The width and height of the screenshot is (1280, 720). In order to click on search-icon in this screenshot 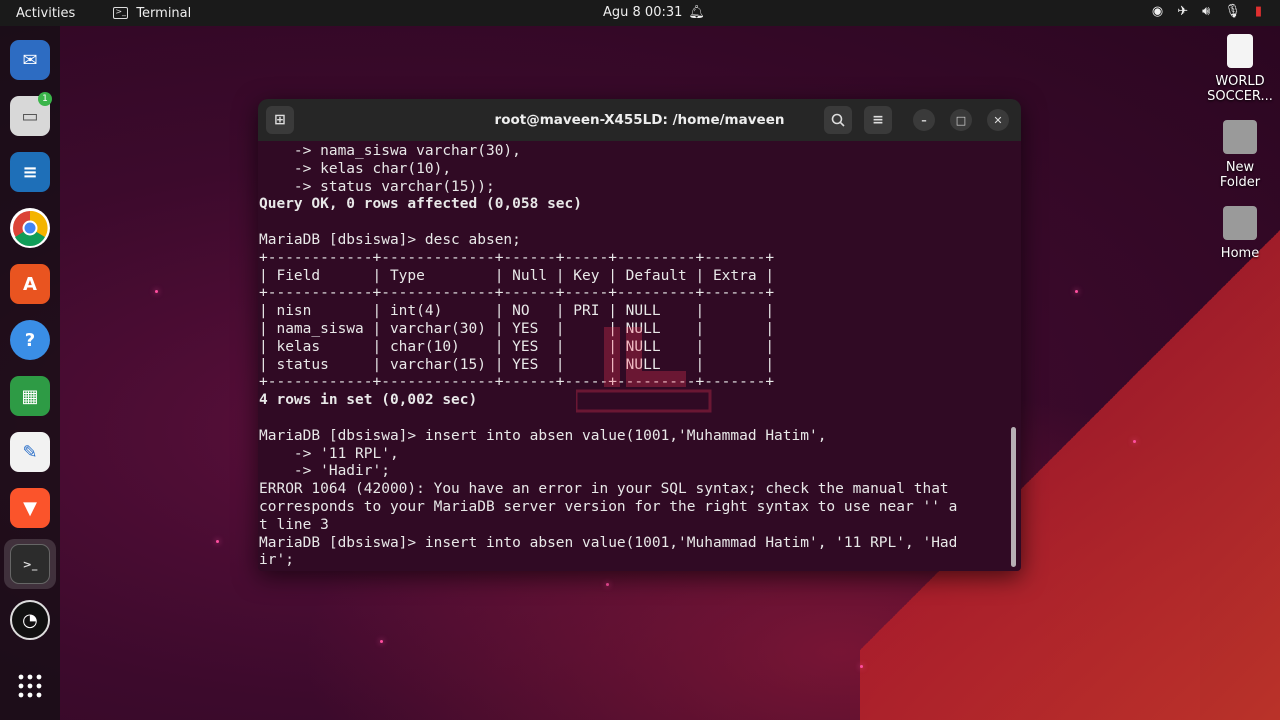, I will do `click(838, 120)`.